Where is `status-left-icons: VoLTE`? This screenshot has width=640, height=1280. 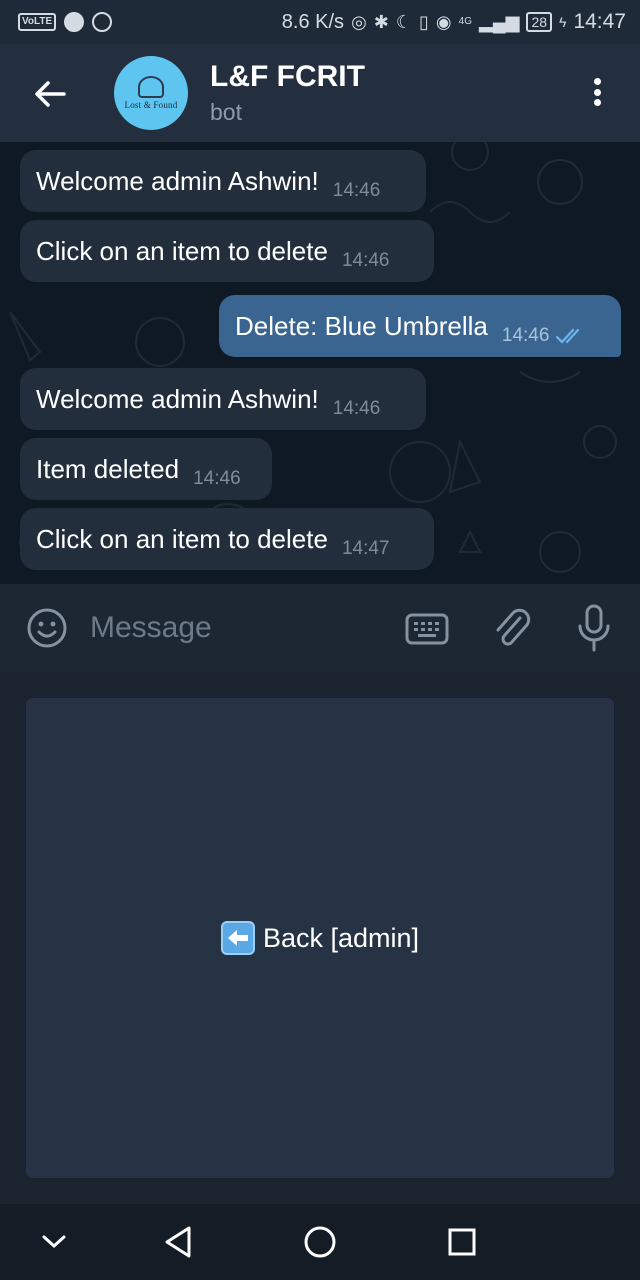
status-left-icons: VoLTE is located at coordinates (65, 22).